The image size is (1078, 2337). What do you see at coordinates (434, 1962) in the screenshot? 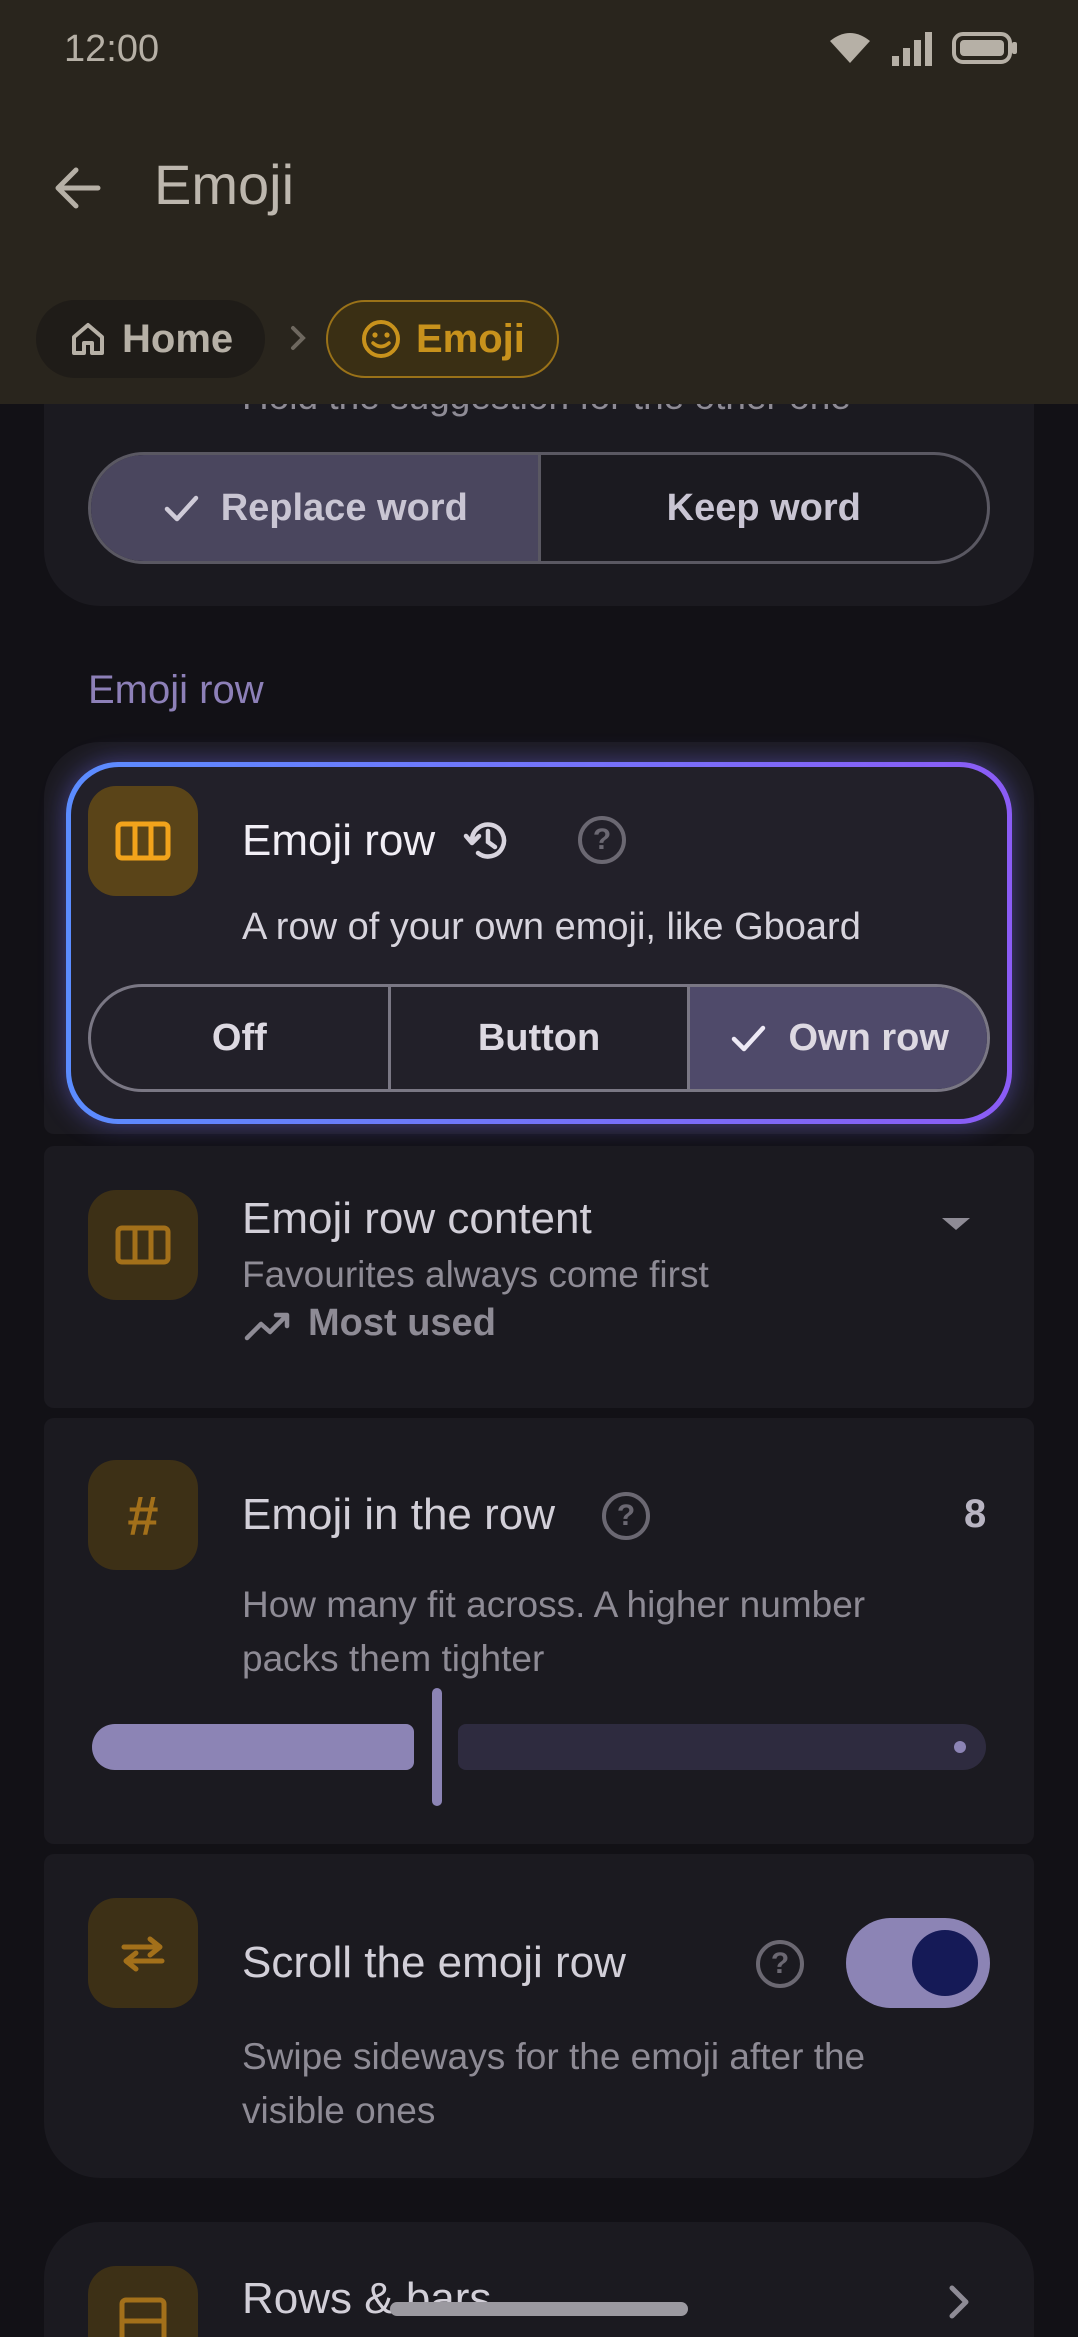
I see `scroll-row-title: Scroll the emoji row` at bounding box center [434, 1962].